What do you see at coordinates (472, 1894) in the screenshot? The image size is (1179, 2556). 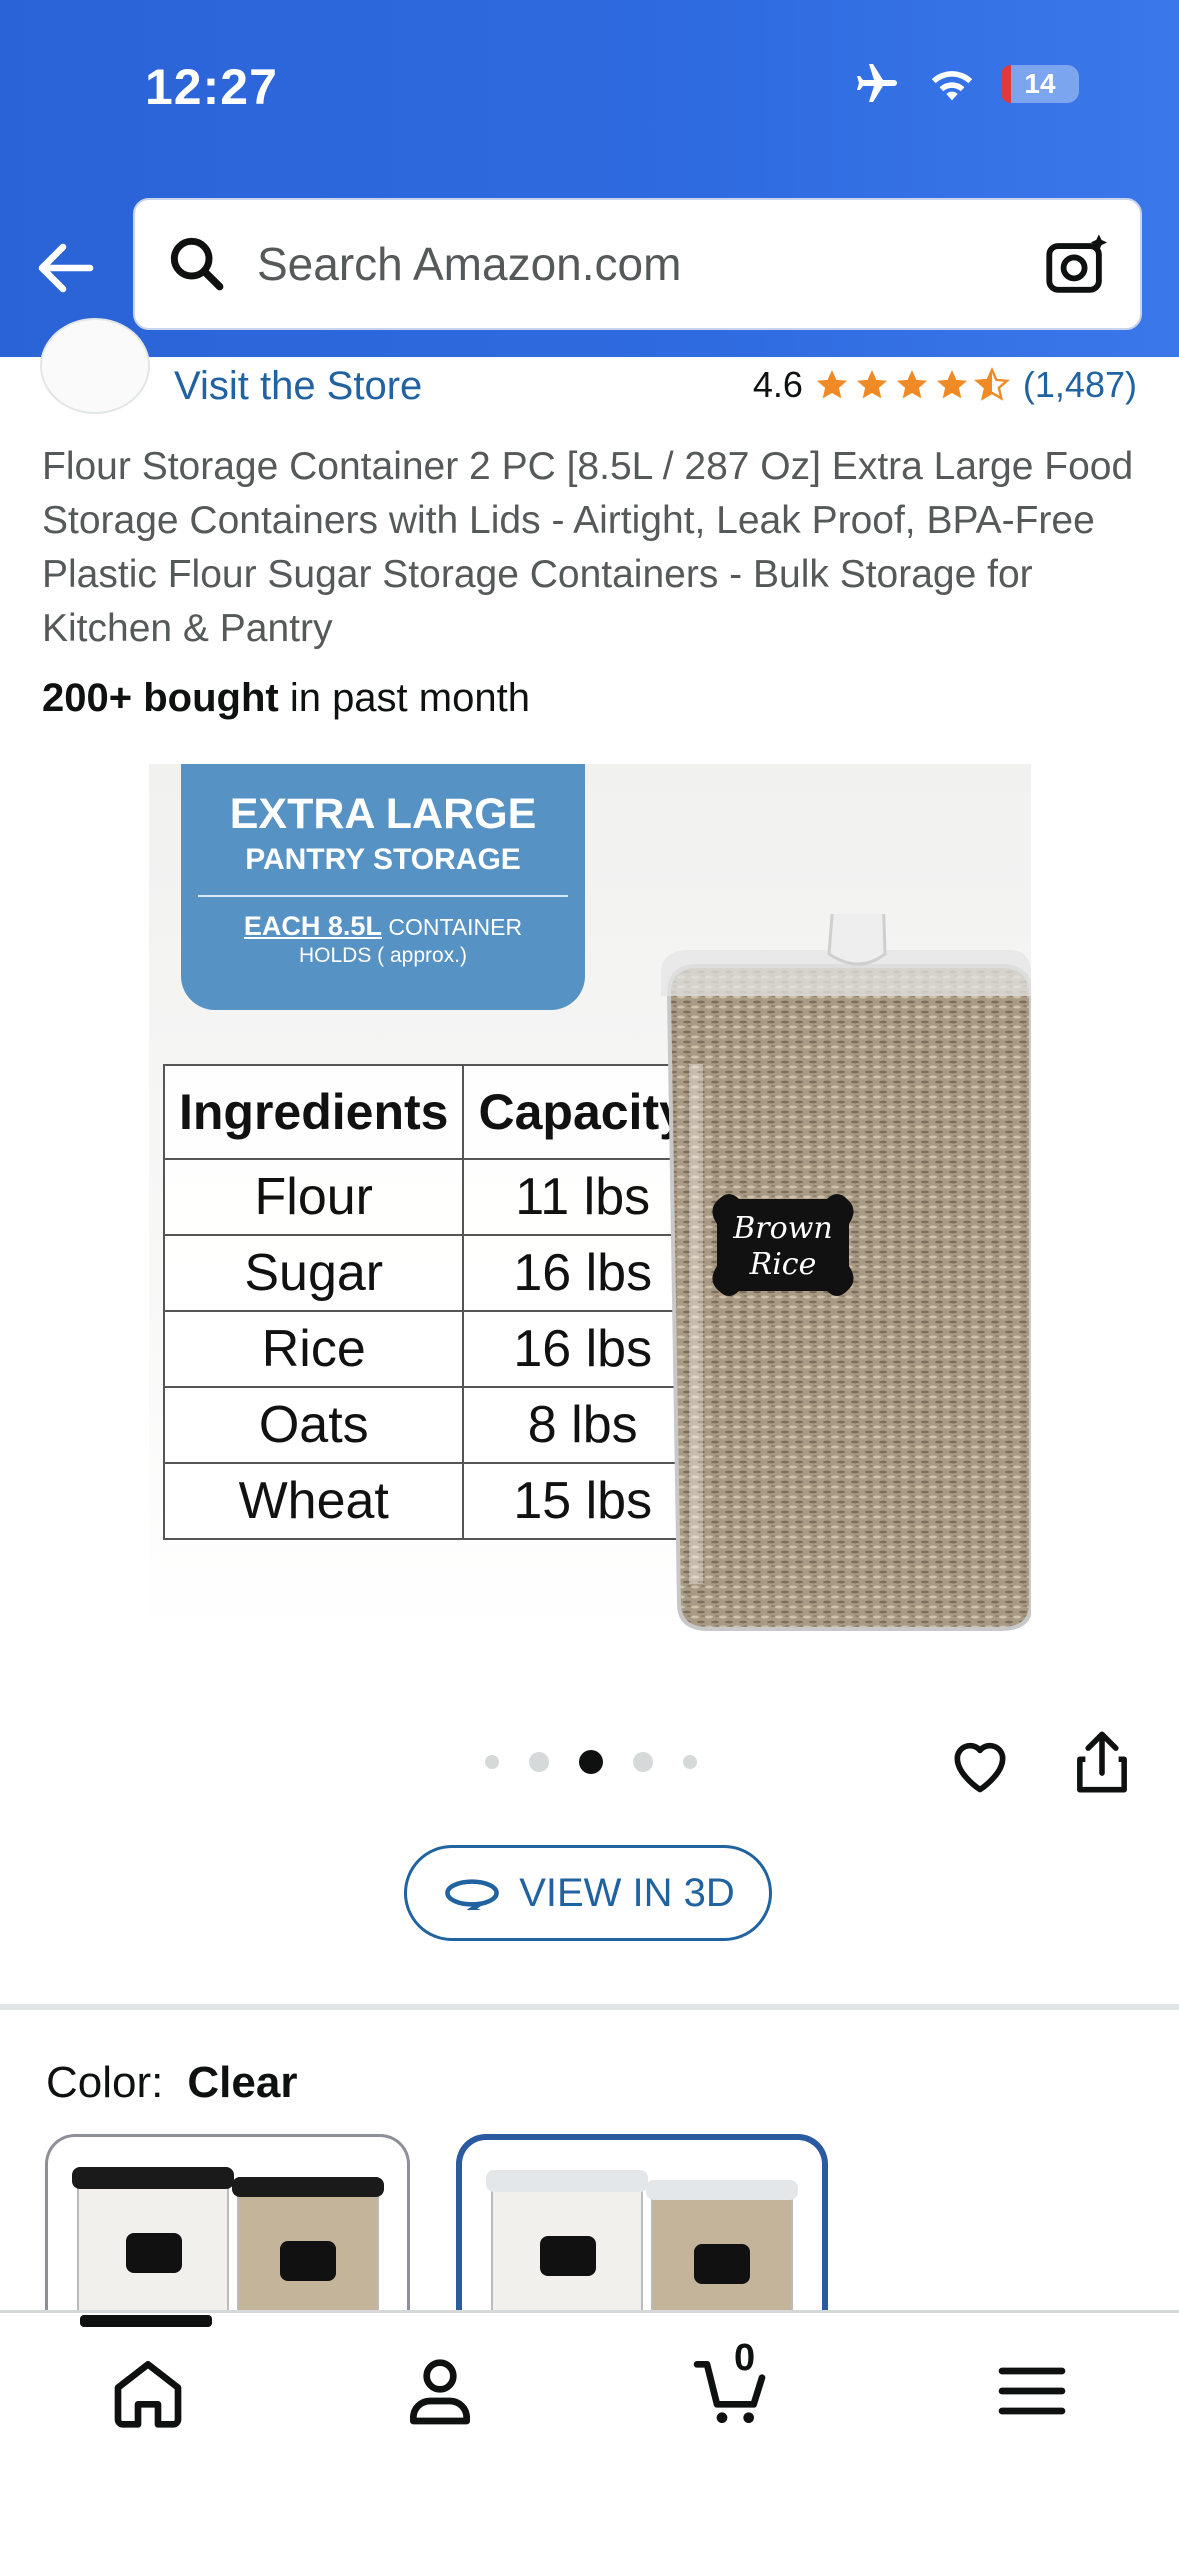 I see `rotate-3d-icon` at bounding box center [472, 1894].